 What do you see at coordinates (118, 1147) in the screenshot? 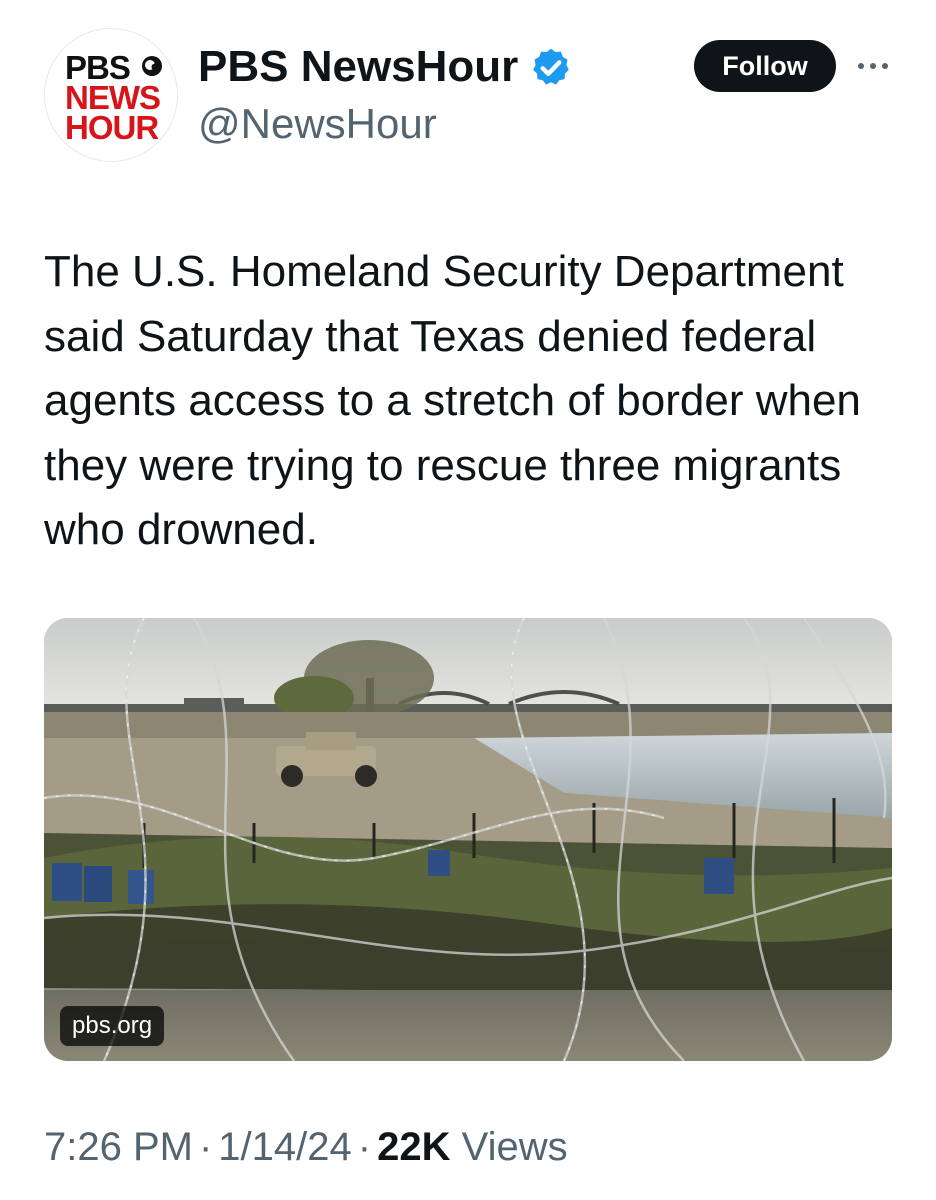
I see `tweet-time: 7:26 PM` at bounding box center [118, 1147].